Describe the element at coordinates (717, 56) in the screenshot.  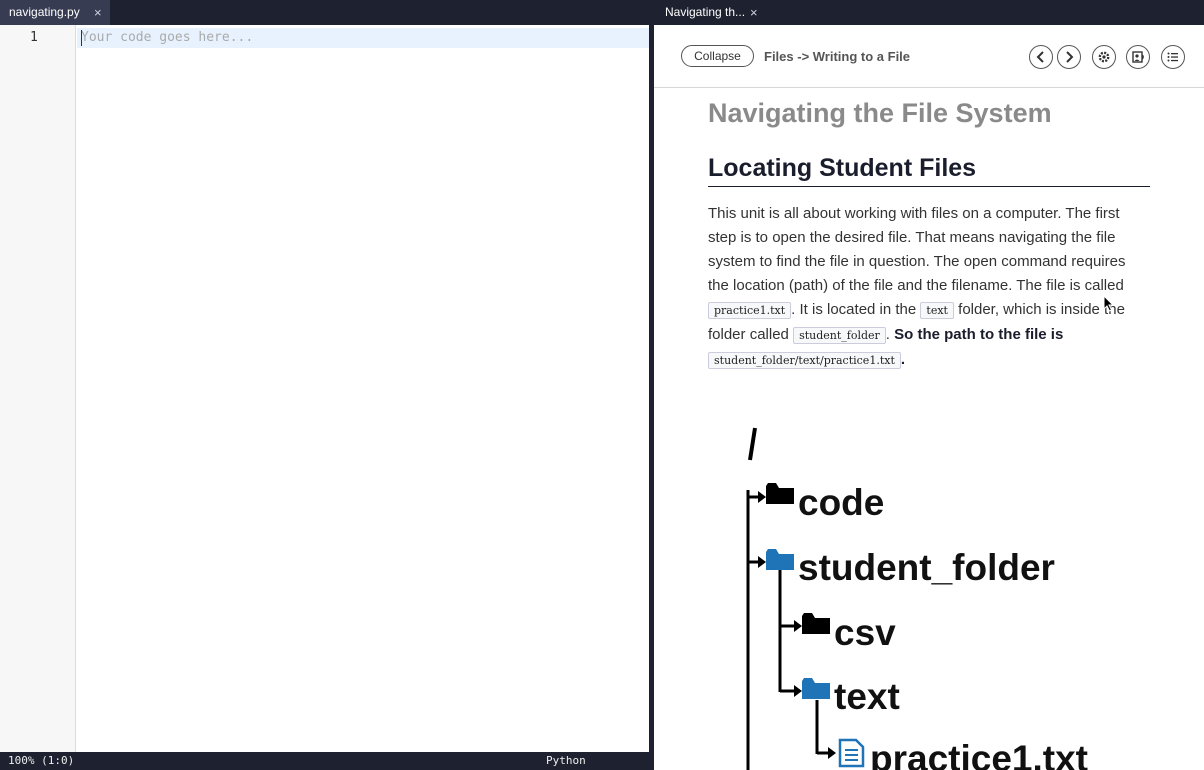
I see `collapse-button: Collapse` at that location.